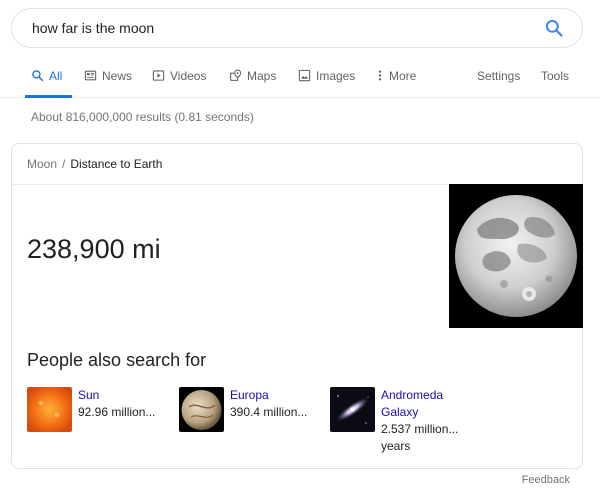 The image size is (600, 491). I want to click on related-item-name: Sun, so click(116, 395).